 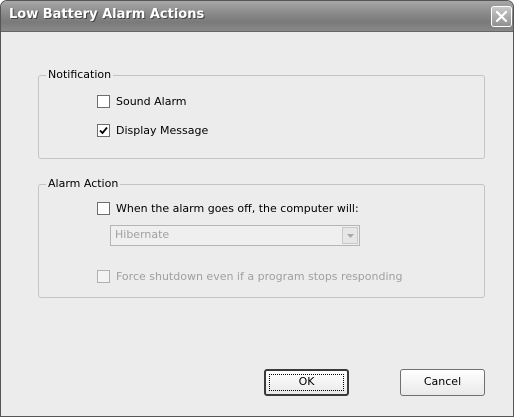 What do you see at coordinates (107, 14) in the screenshot?
I see `window-title: Low Battery Alarm Actions` at bounding box center [107, 14].